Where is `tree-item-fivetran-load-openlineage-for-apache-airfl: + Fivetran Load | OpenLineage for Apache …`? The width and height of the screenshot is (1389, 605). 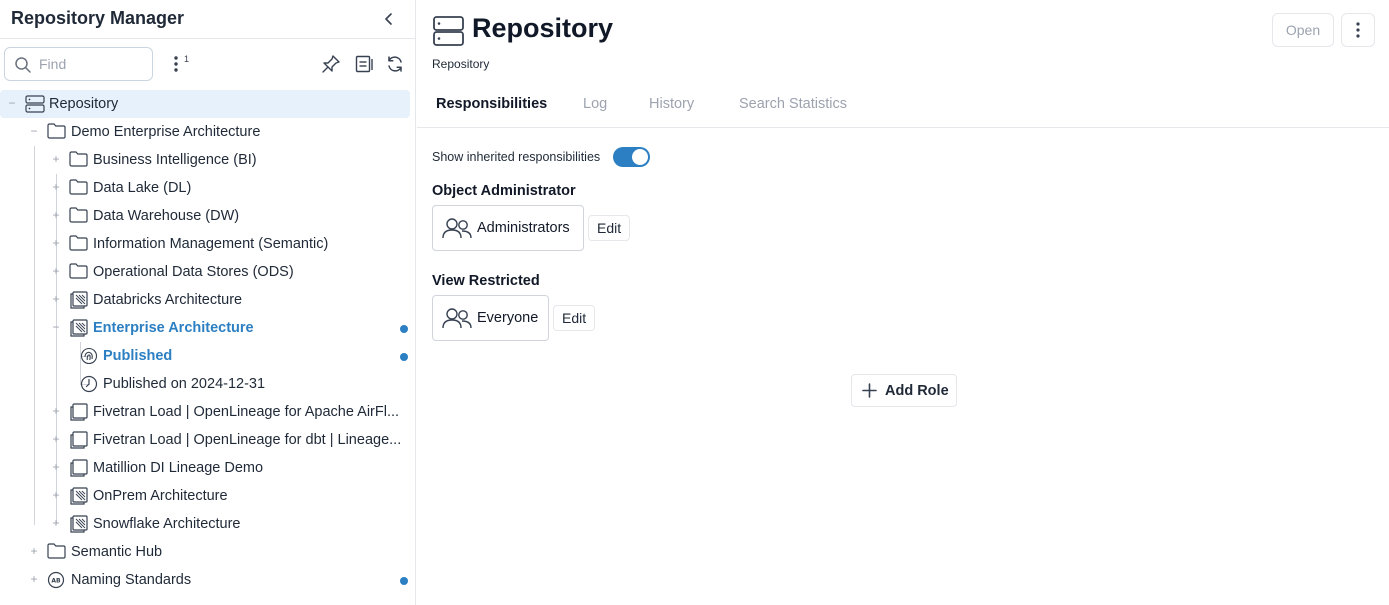 tree-item-fivetran-load-openlineage-for-apache-airfl: + Fivetran Load | OpenLineage for Apache … is located at coordinates (206, 412).